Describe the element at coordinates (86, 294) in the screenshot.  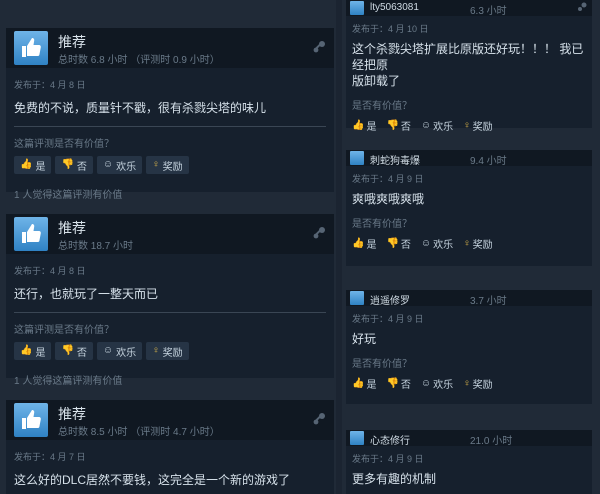
I see `review-text: 还行，也就玩了一整天而已` at that location.